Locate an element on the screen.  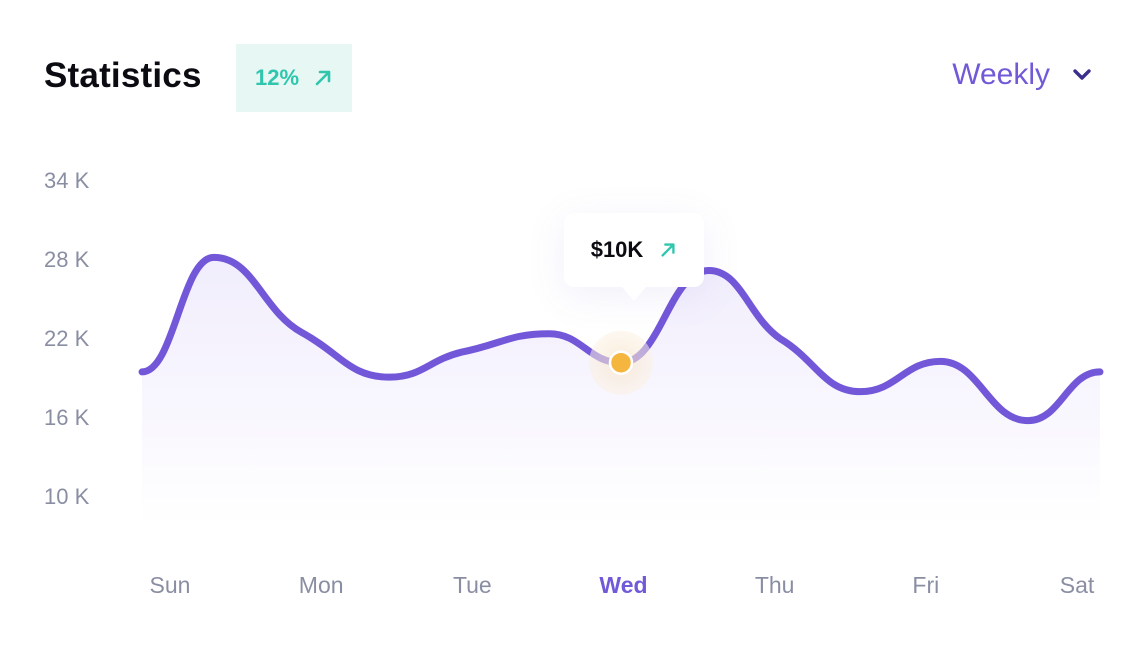
value-tooltip: $10K is located at coordinates (634, 257).